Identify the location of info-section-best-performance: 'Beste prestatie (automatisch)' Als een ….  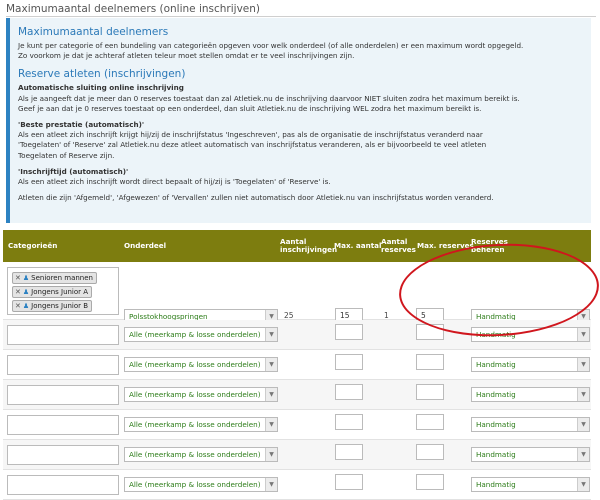
(252, 140).